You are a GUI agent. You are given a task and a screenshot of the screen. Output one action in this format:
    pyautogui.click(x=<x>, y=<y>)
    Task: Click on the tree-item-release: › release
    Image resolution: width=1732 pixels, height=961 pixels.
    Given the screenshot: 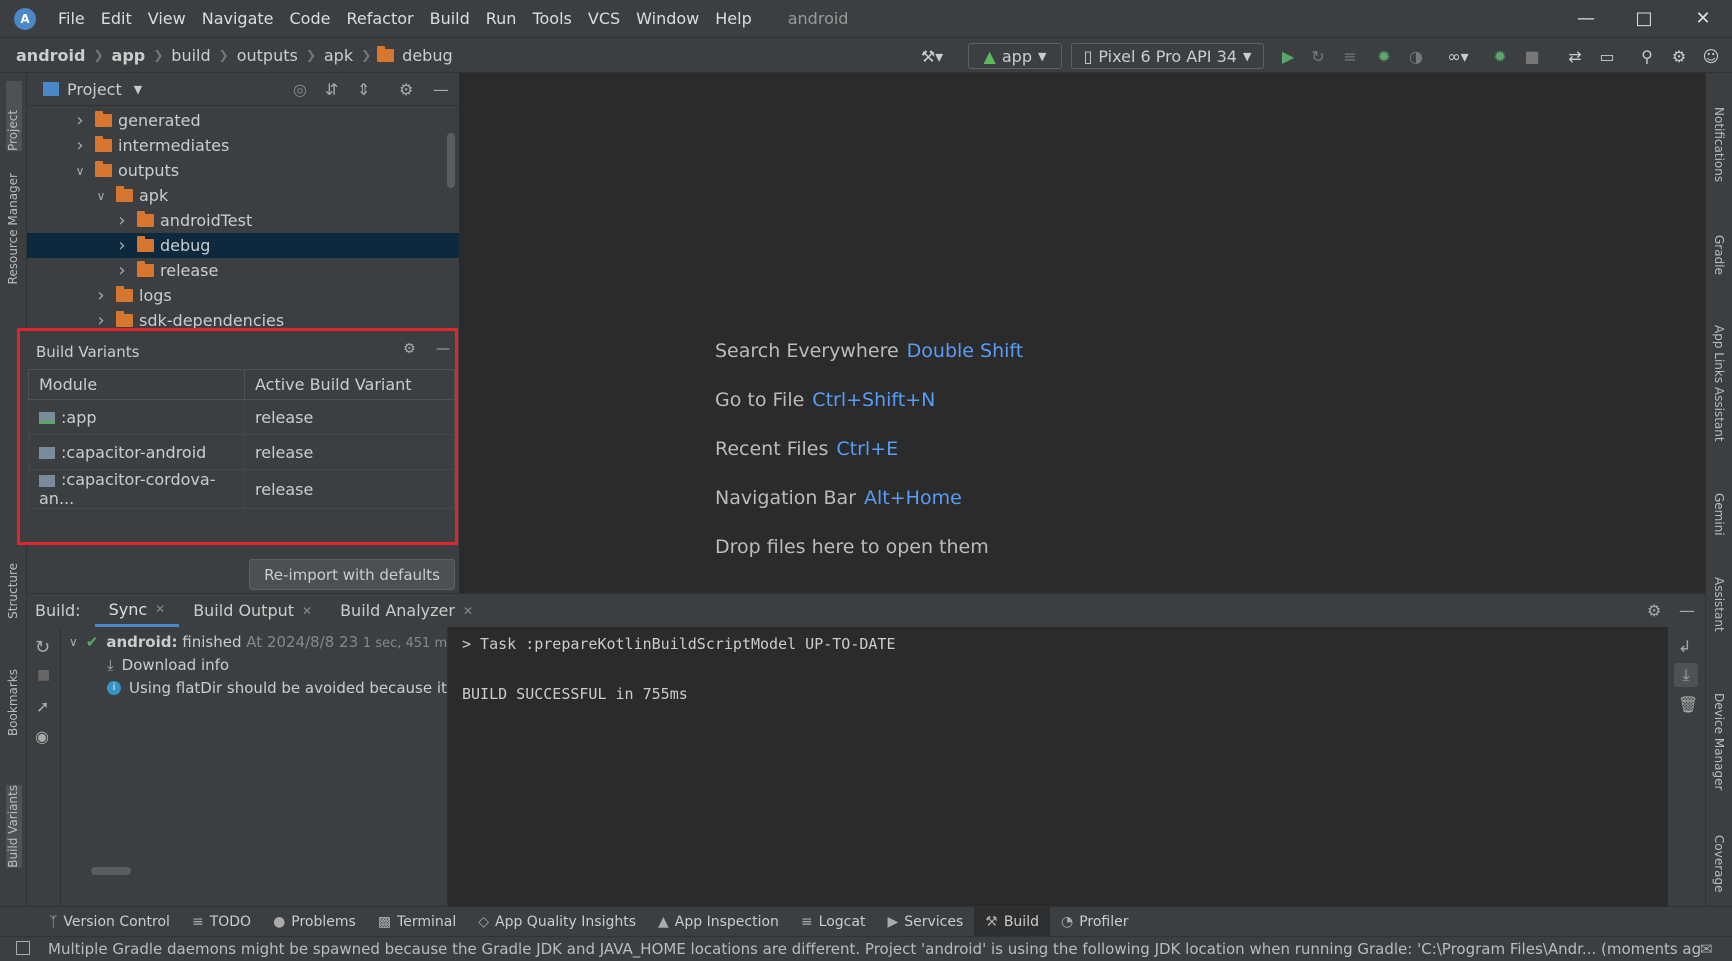 What is the action you would take?
    pyautogui.click(x=243, y=270)
    